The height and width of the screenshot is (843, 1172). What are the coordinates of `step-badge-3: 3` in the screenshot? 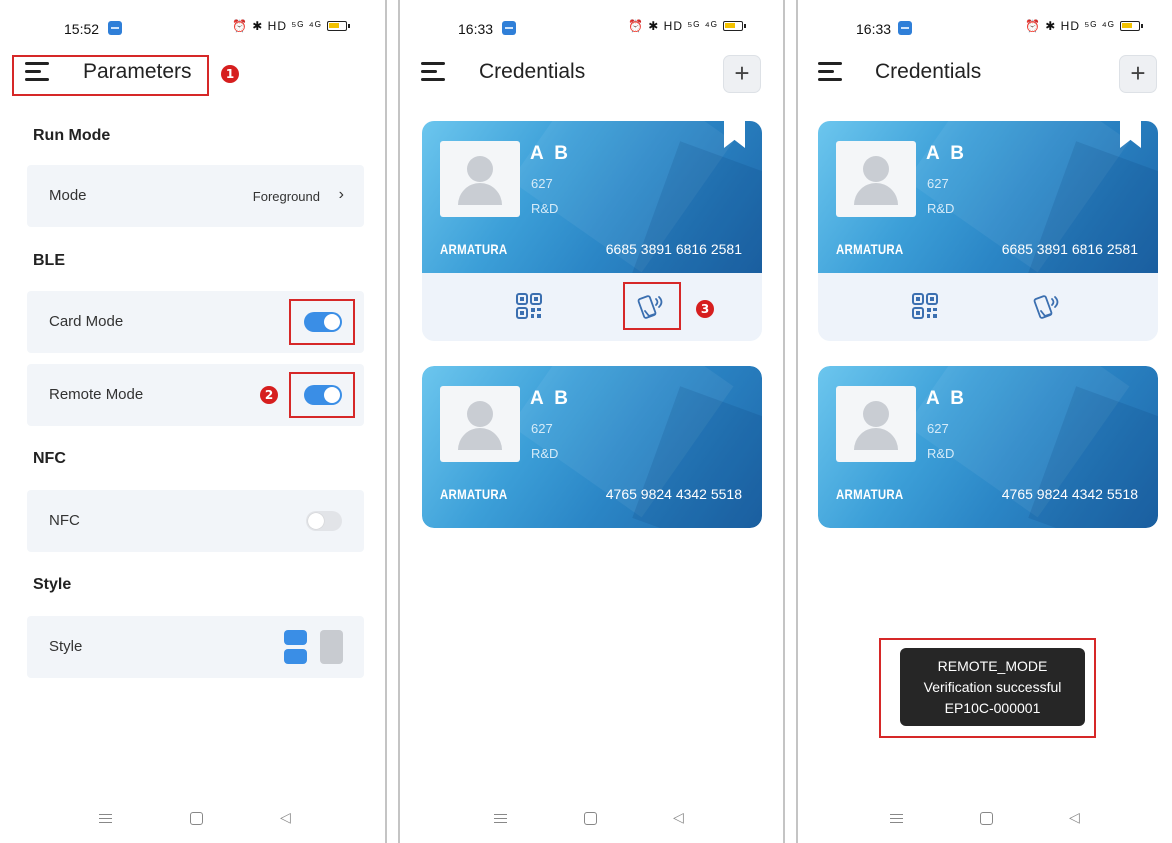 It's located at (705, 309).